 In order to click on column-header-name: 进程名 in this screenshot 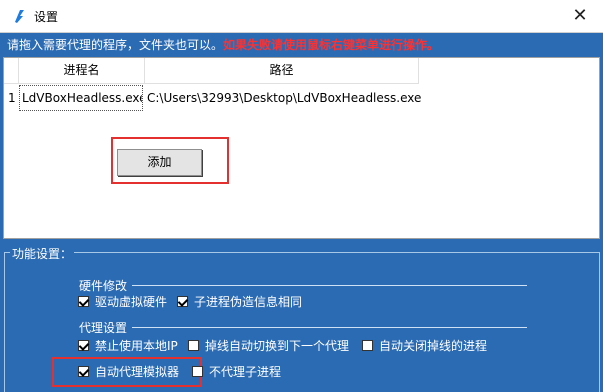, I will do `click(82, 71)`.